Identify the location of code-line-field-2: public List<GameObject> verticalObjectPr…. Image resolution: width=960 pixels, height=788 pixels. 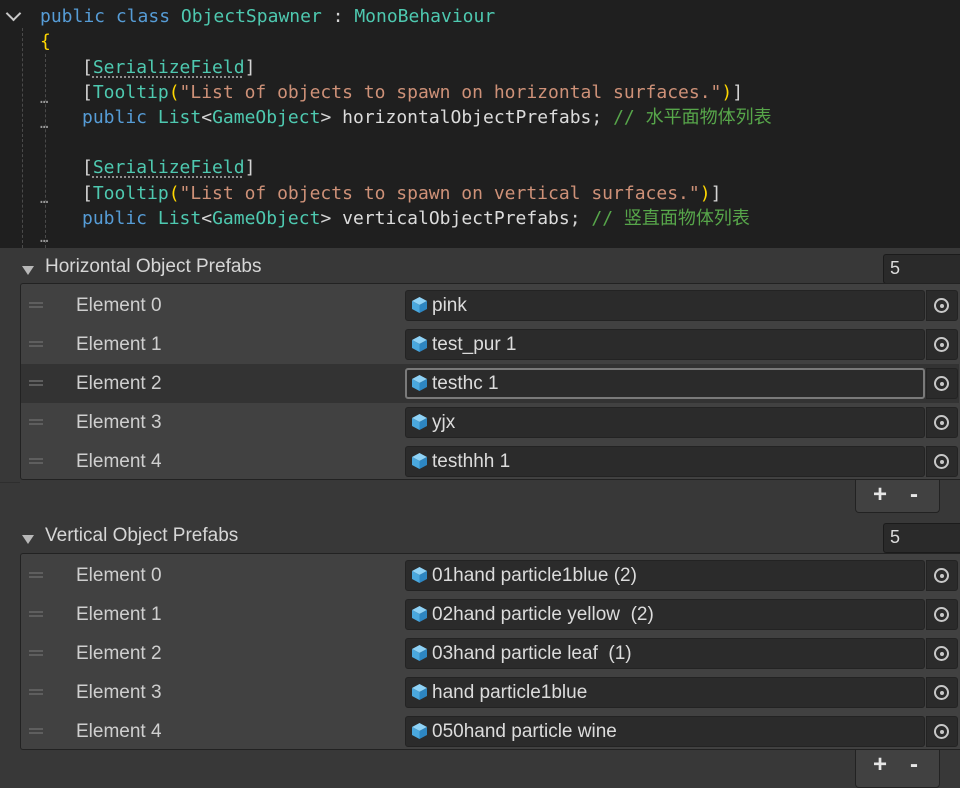
(416, 219).